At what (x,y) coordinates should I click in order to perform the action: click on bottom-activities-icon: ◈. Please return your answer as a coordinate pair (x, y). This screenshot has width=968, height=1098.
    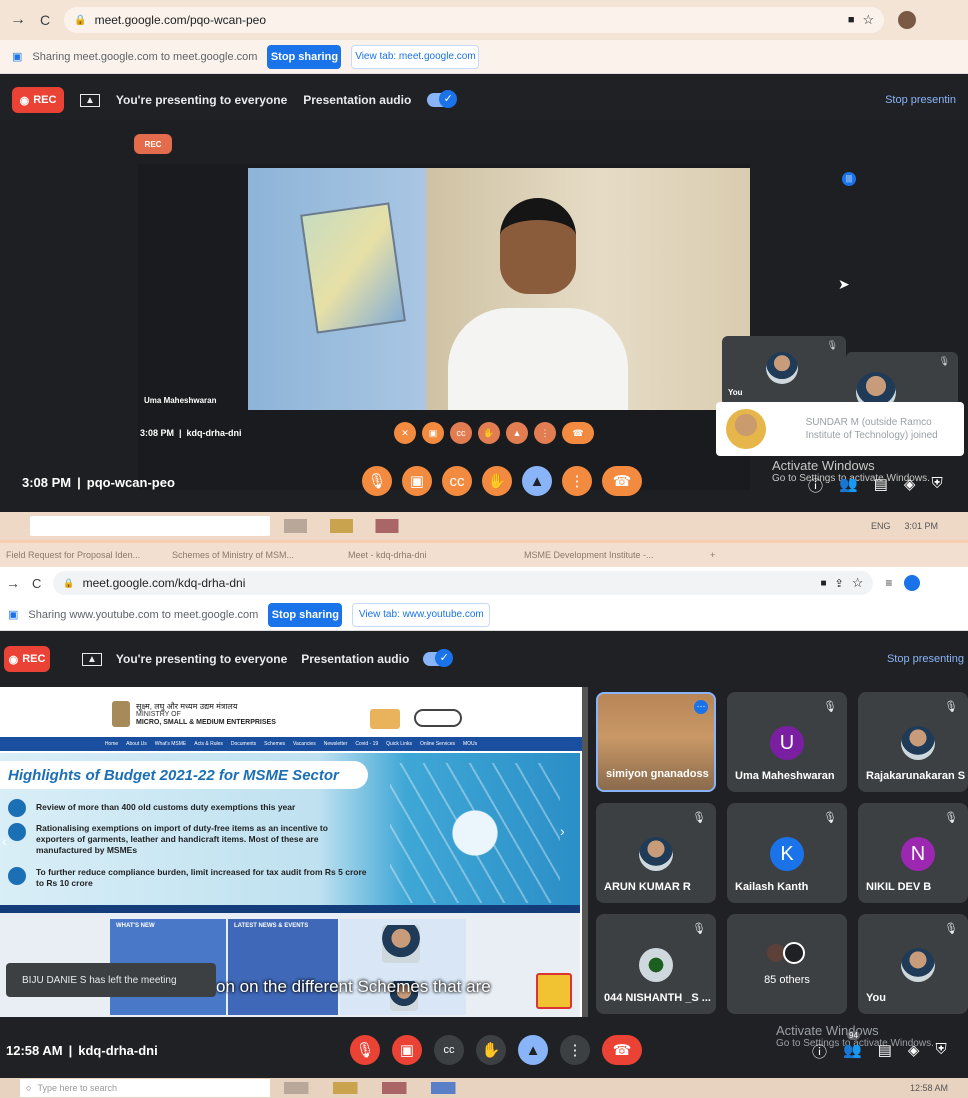
    Looking at the image, I should click on (914, 1051).